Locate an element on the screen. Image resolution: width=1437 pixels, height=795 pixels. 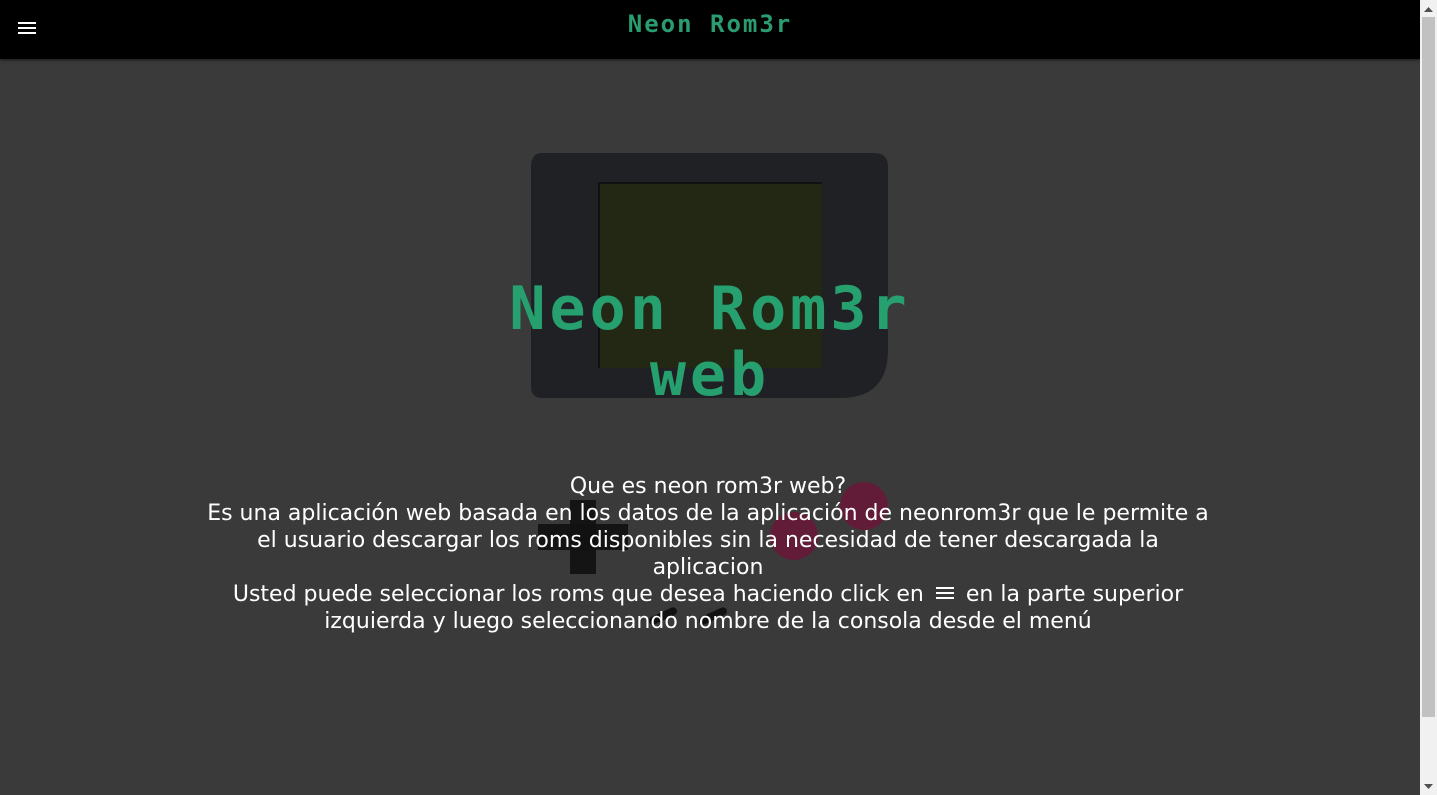
scroll-up-arrow-icon is located at coordinates (1428, 8).